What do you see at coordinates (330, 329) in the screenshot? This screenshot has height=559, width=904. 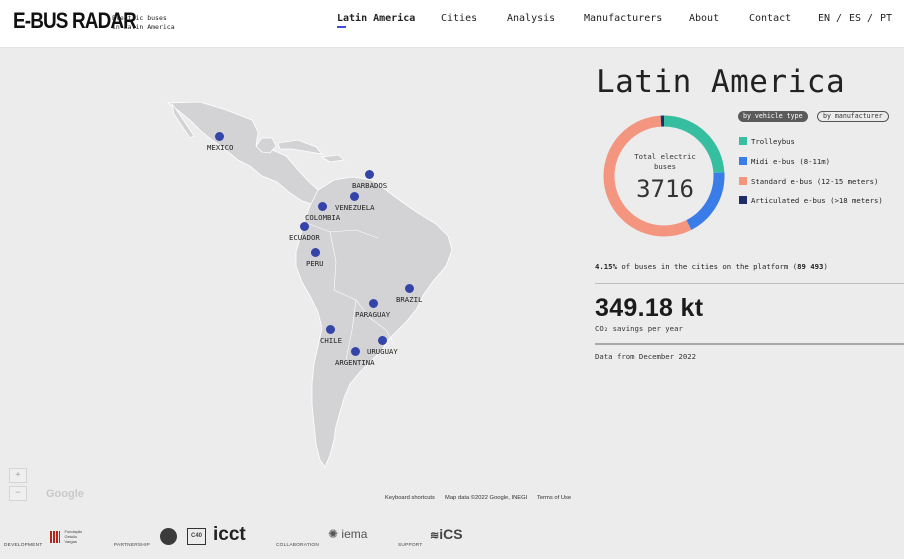 I see `city-marker-chile` at bounding box center [330, 329].